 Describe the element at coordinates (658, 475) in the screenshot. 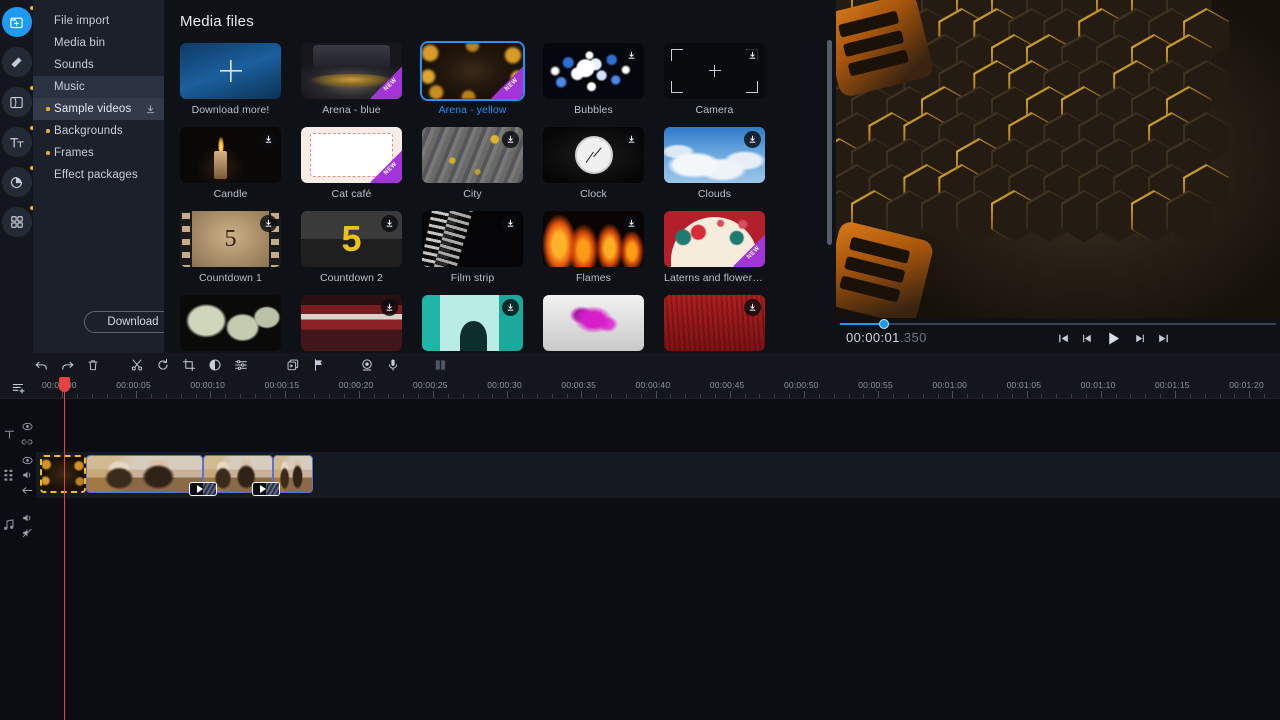

I see `video-track-lane` at that location.